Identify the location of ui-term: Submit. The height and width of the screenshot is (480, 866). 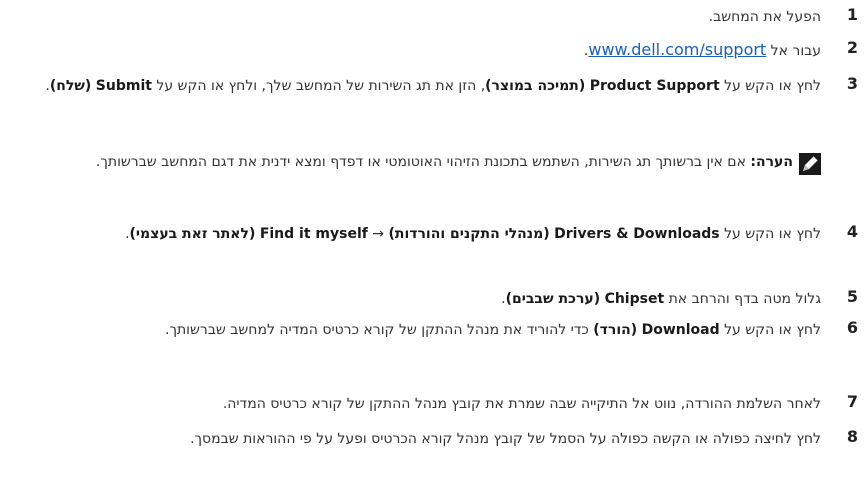
(123, 86).